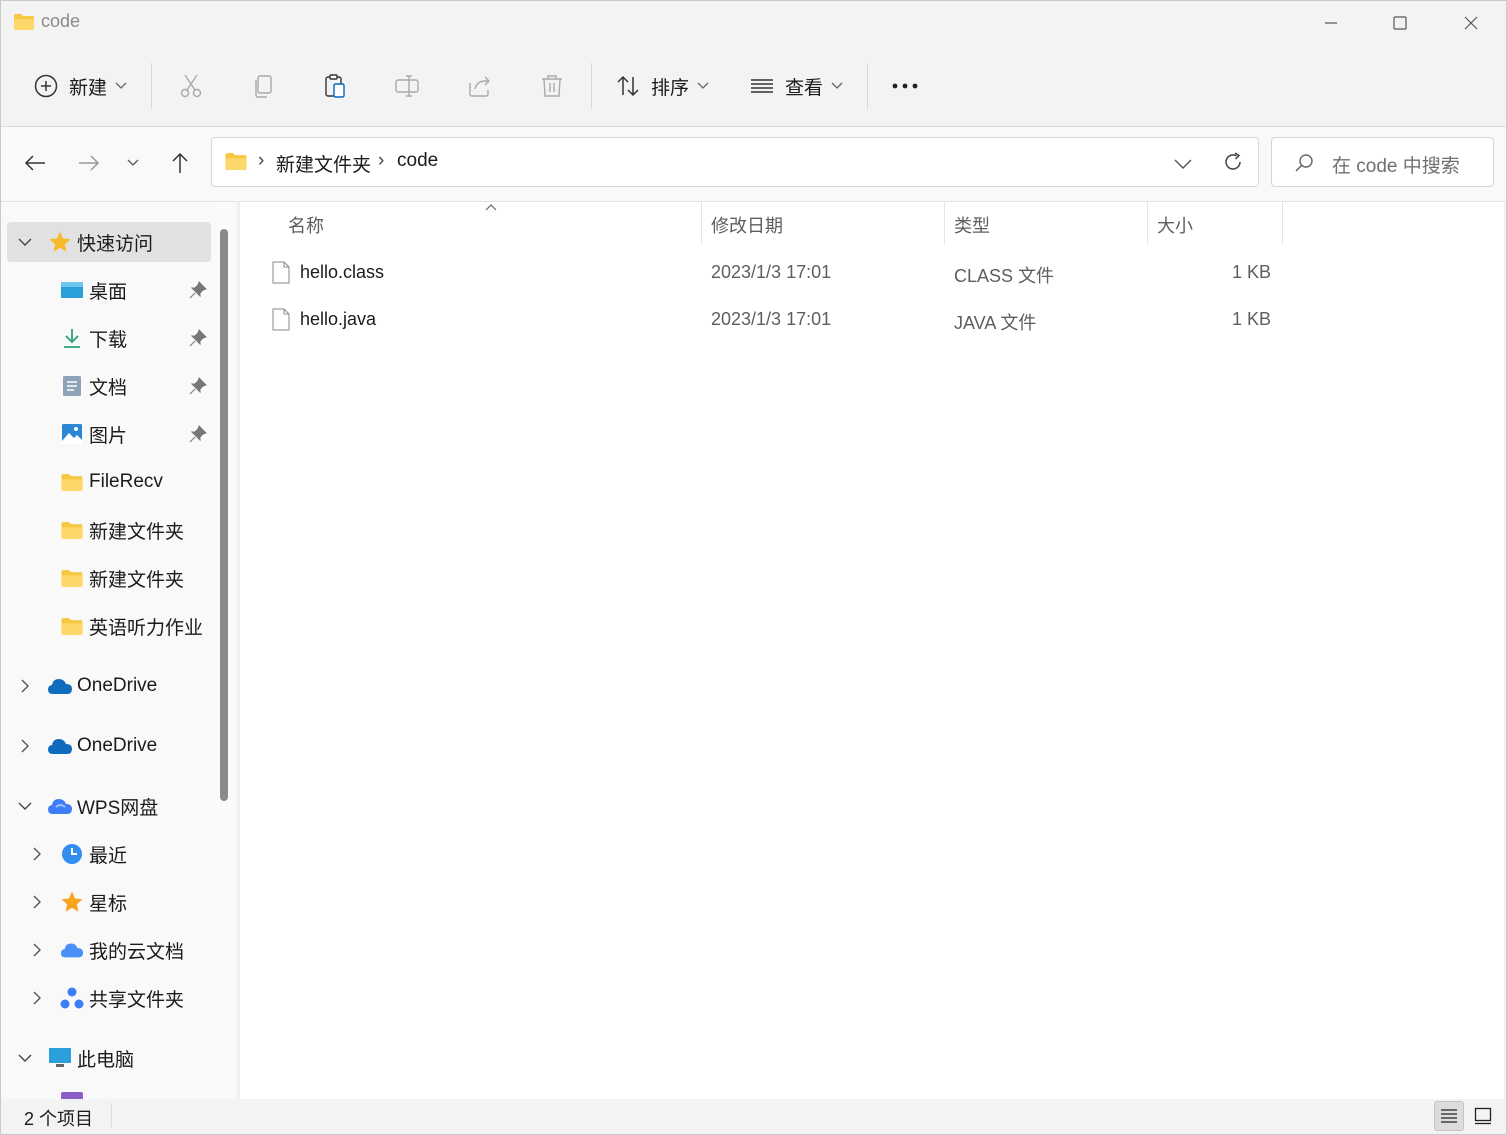 The width and height of the screenshot is (1507, 1135). What do you see at coordinates (72, 998) in the screenshot?
I see `share-folder-icon` at bounding box center [72, 998].